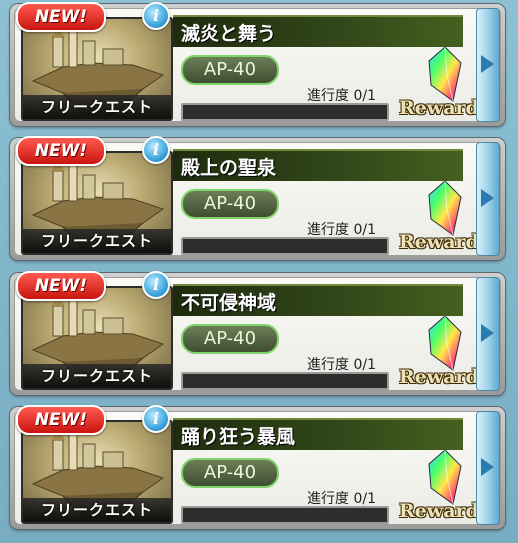  What do you see at coordinates (229, 303) in the screenshot?
I see `quest-title: 不可侵神域` at bounding box center [229, 303].